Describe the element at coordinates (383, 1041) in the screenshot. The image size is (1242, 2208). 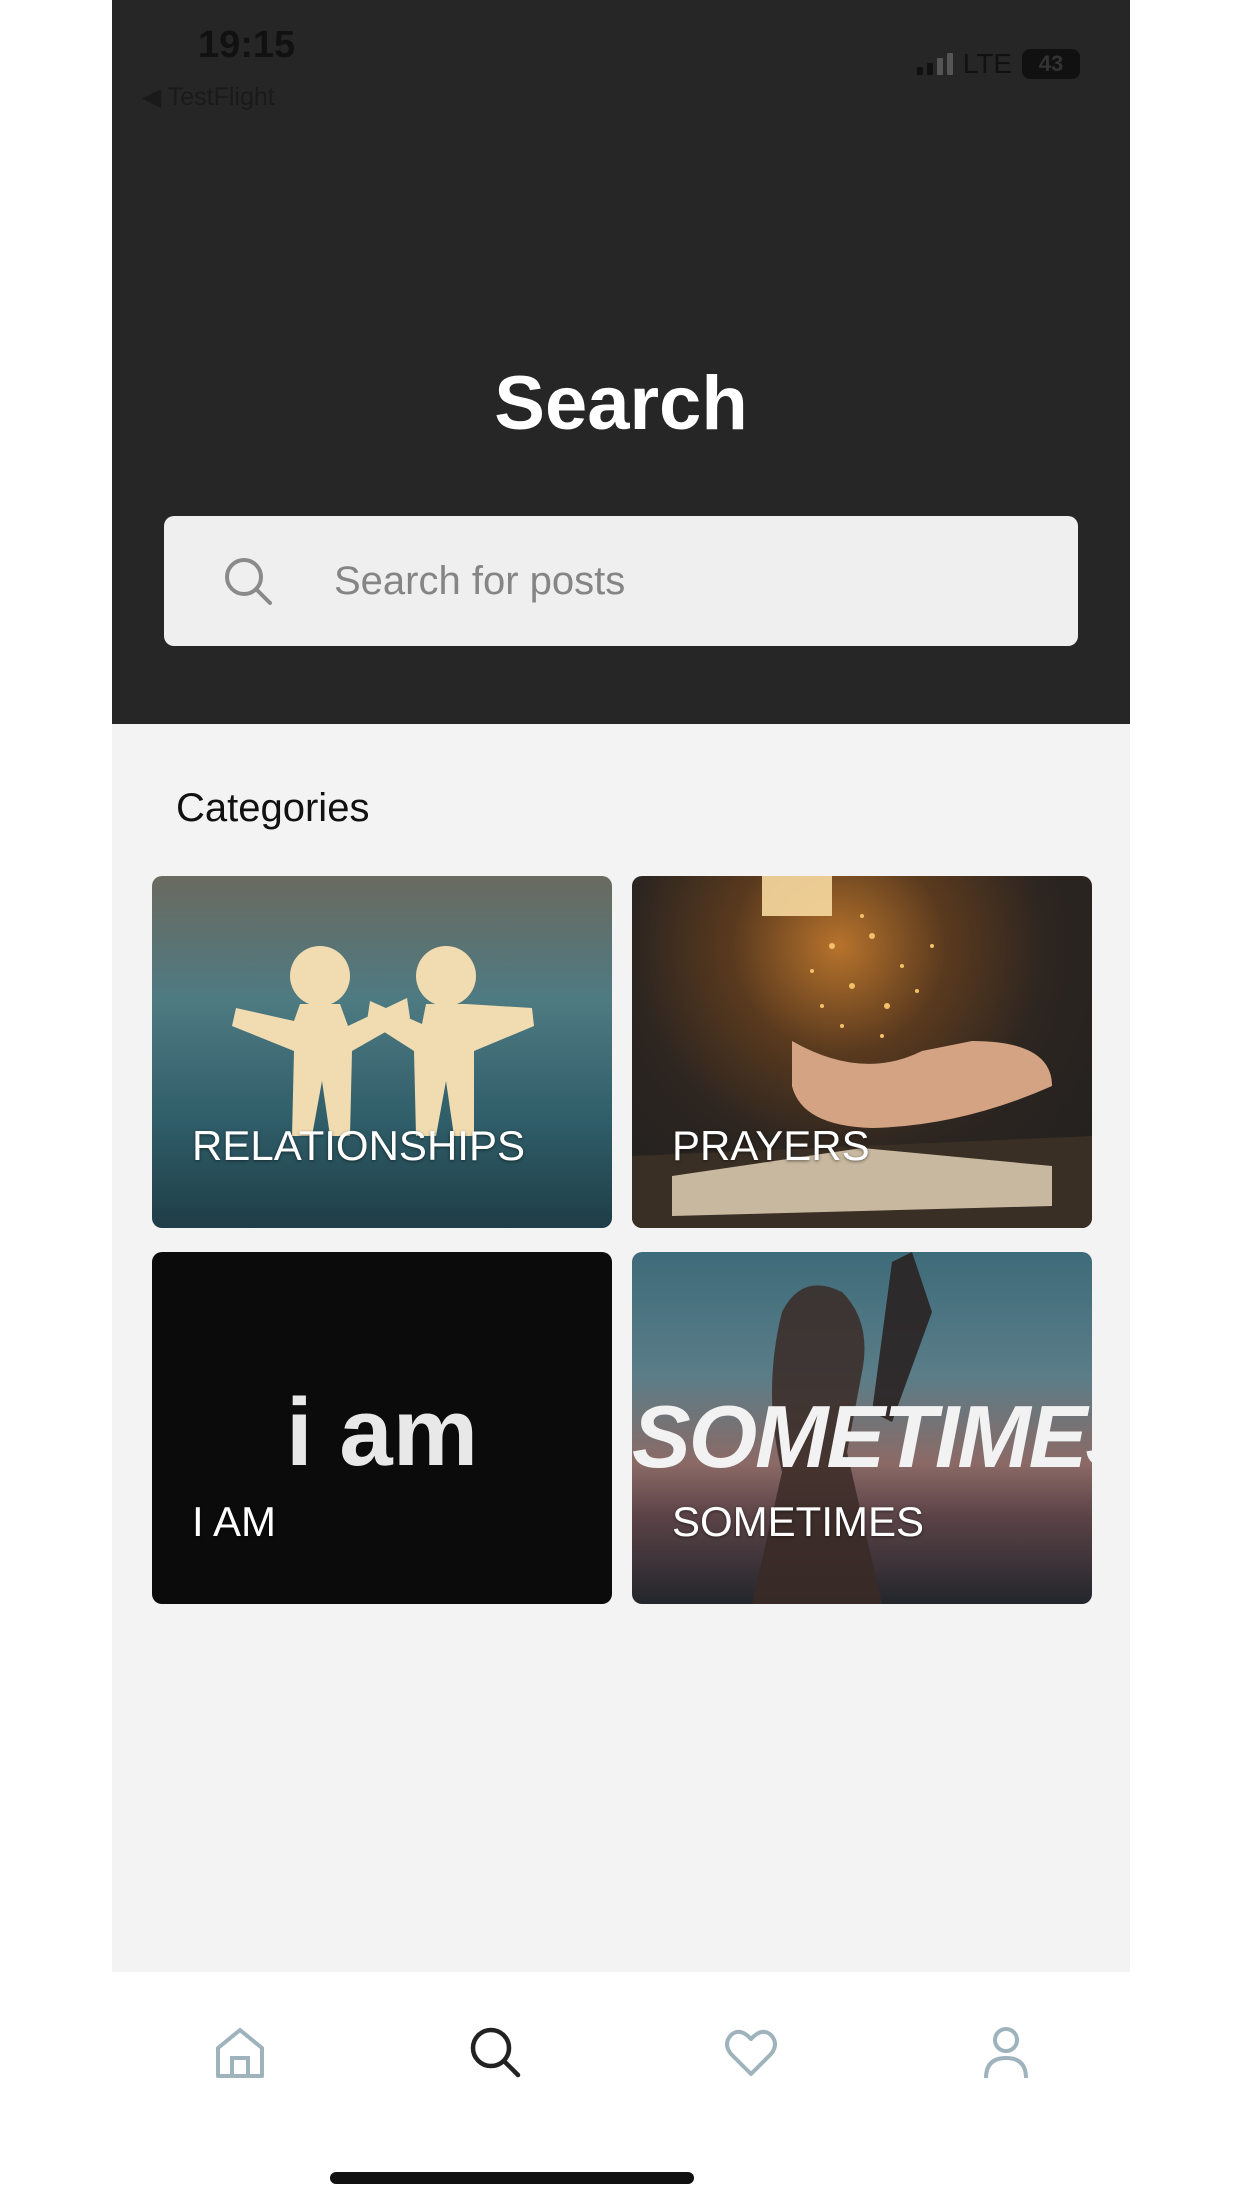
I see `paper-figures-image` at that location.